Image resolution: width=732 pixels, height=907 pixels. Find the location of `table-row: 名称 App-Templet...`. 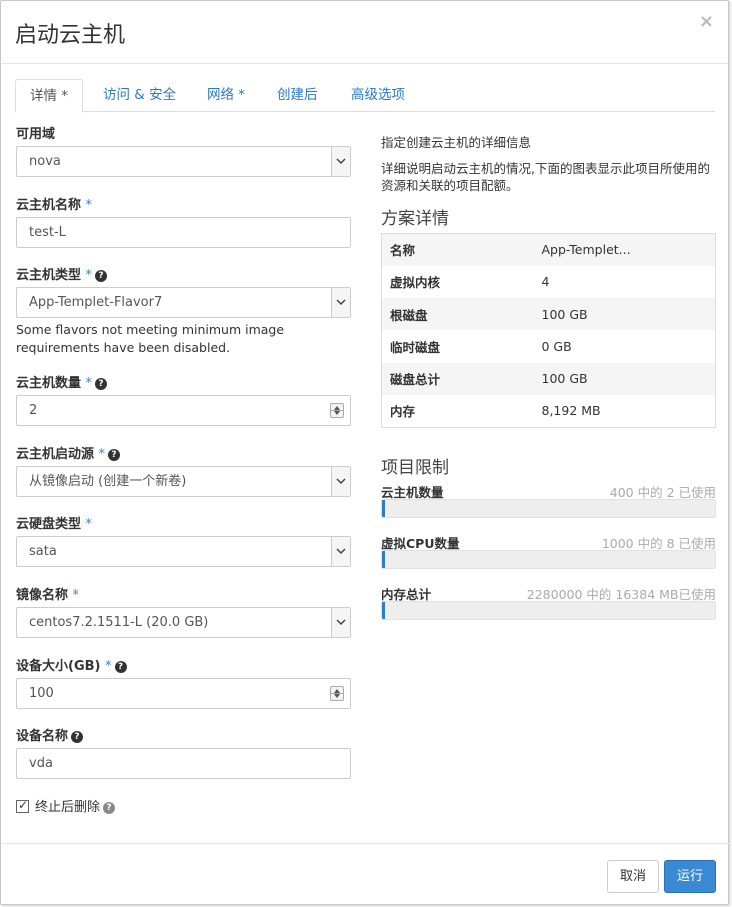

table-row: 名称 App-Templet... is located at coordinates (548, 249).